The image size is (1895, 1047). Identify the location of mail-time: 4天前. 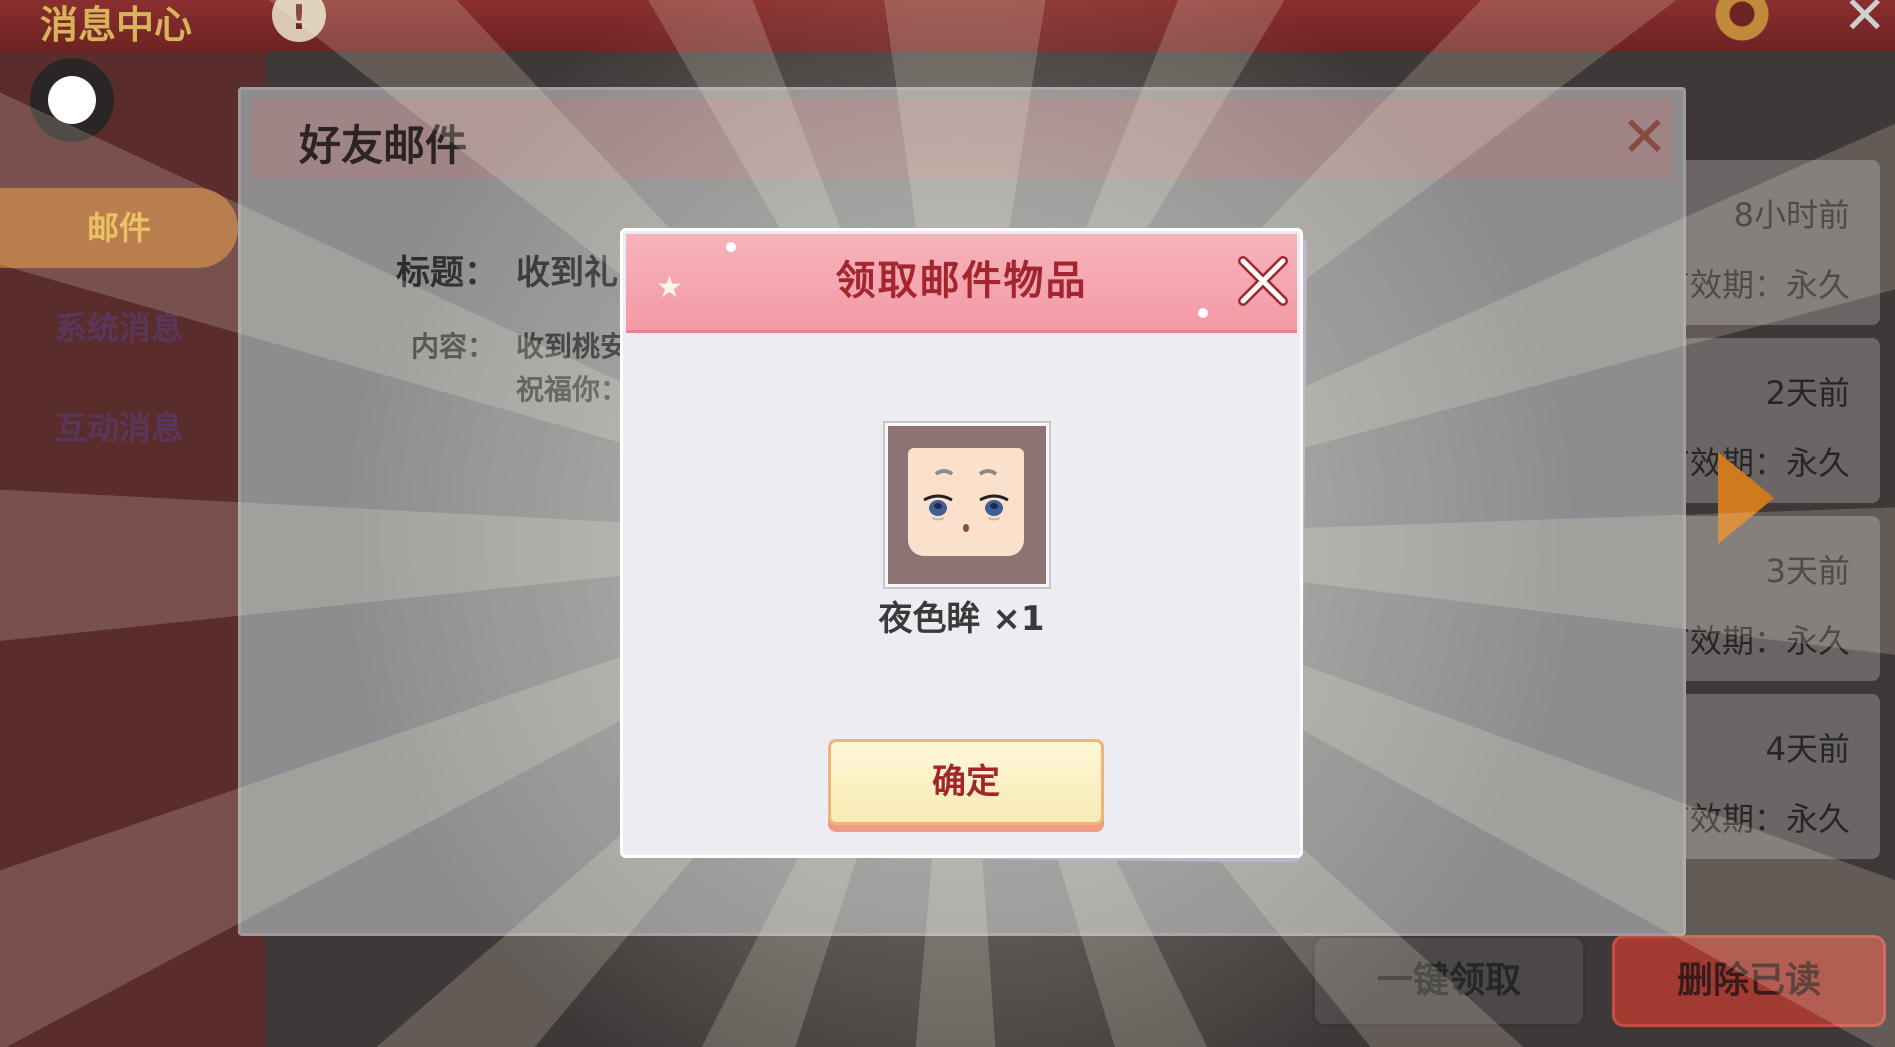
(1807, 749).